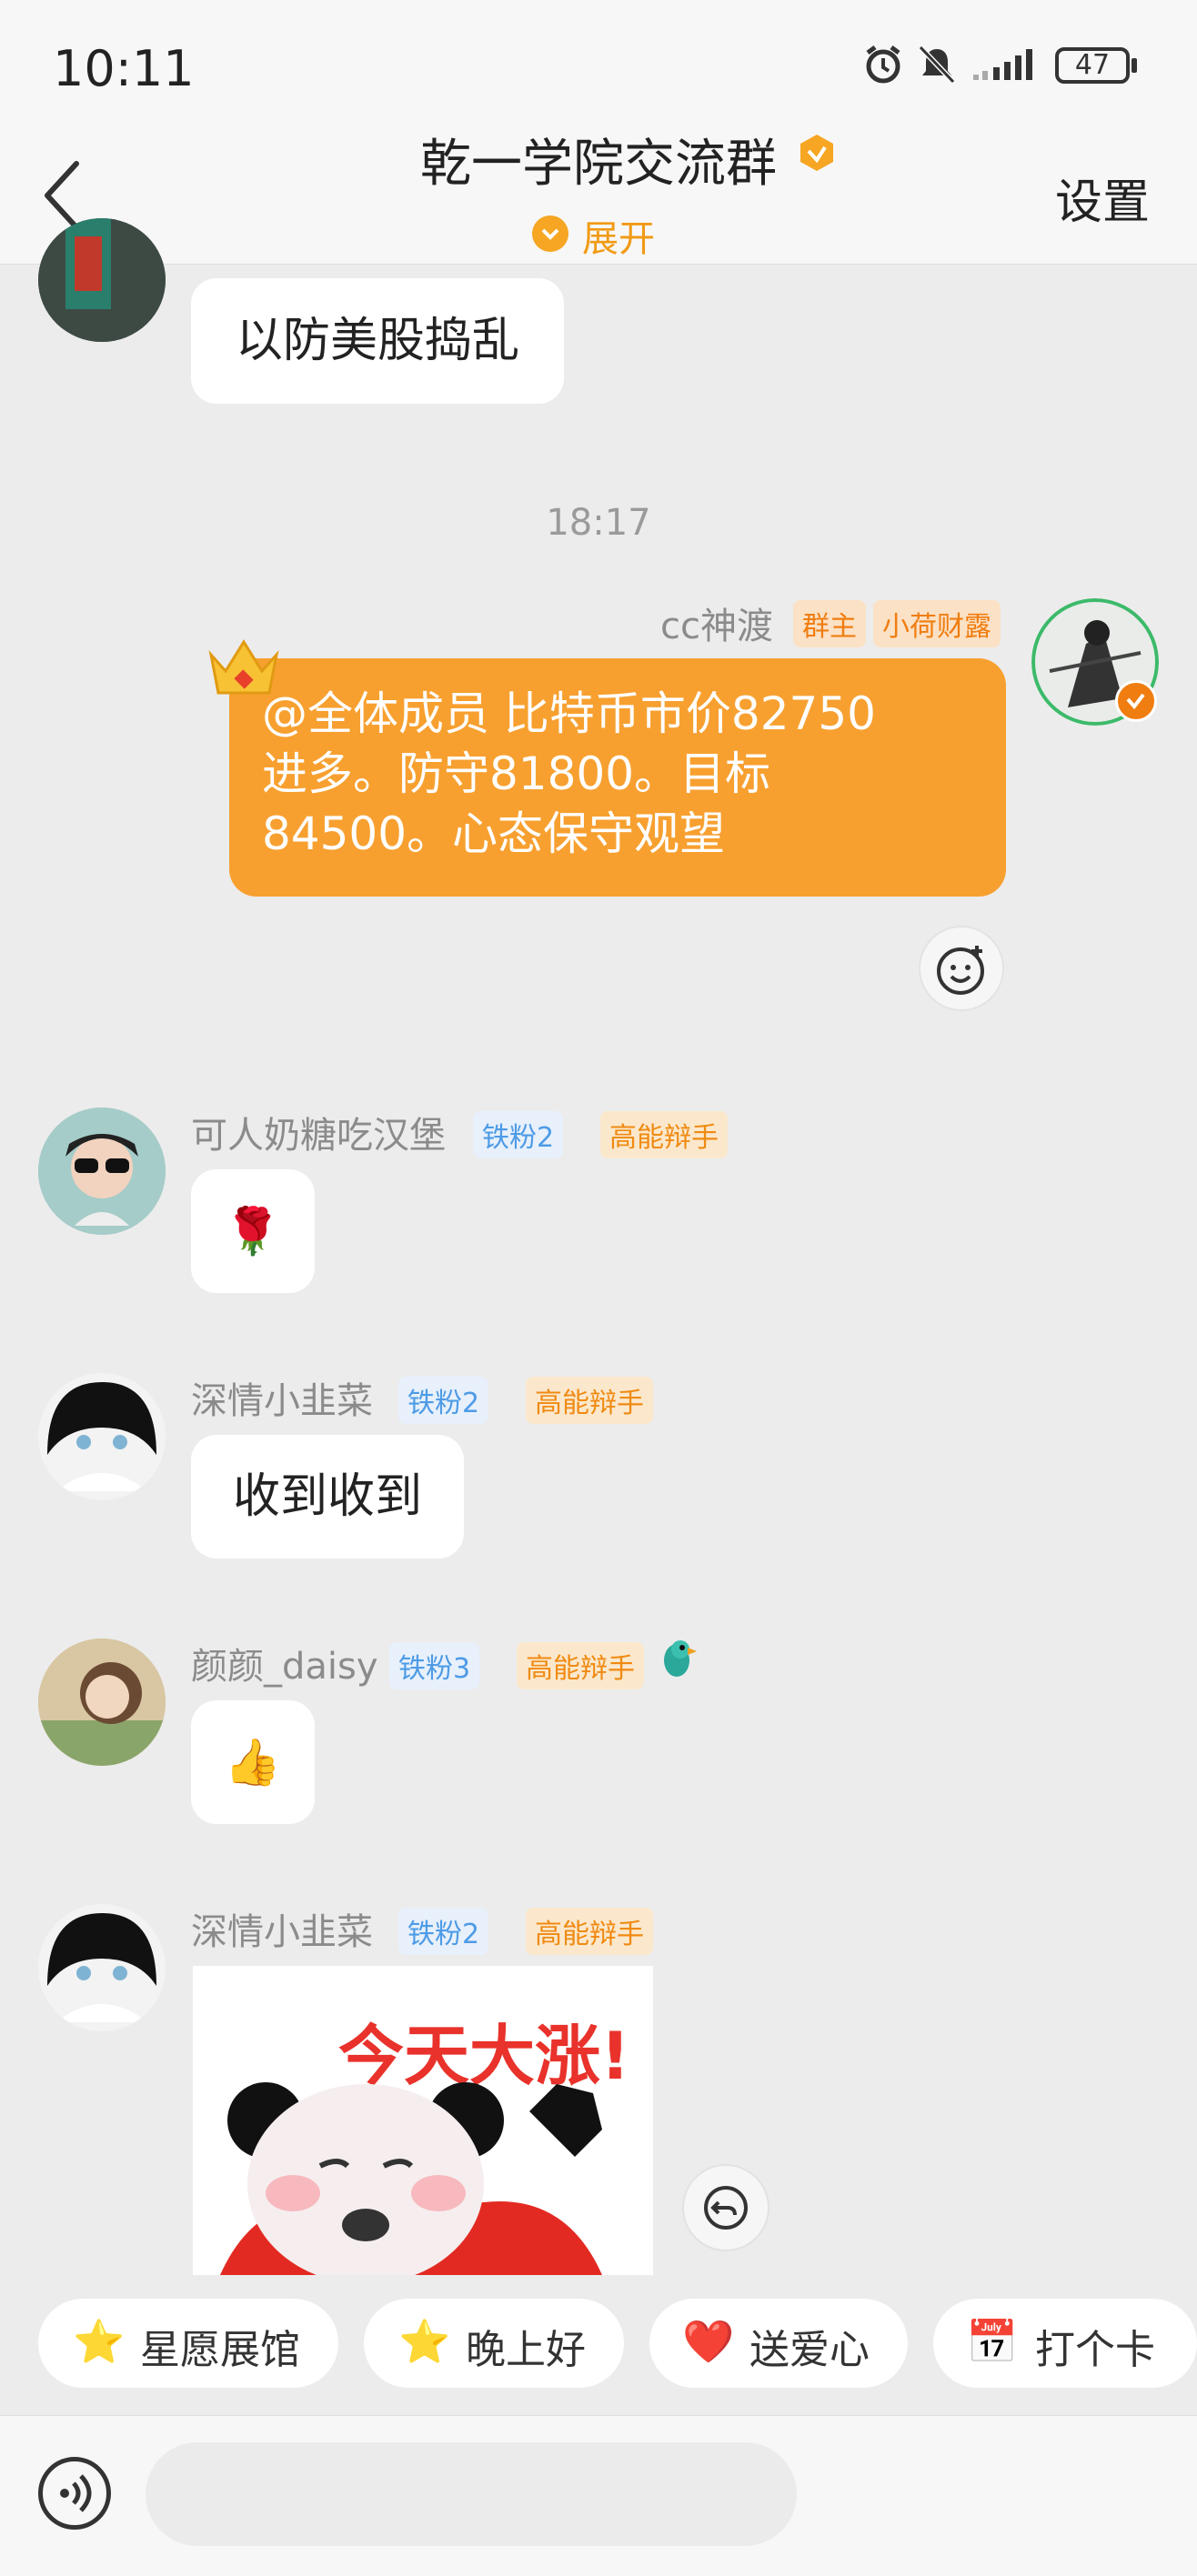 The width and height of the screenshot is (1197, 2576). I want to click on quick-reply-label: 晚上好, so click(526, 2350).